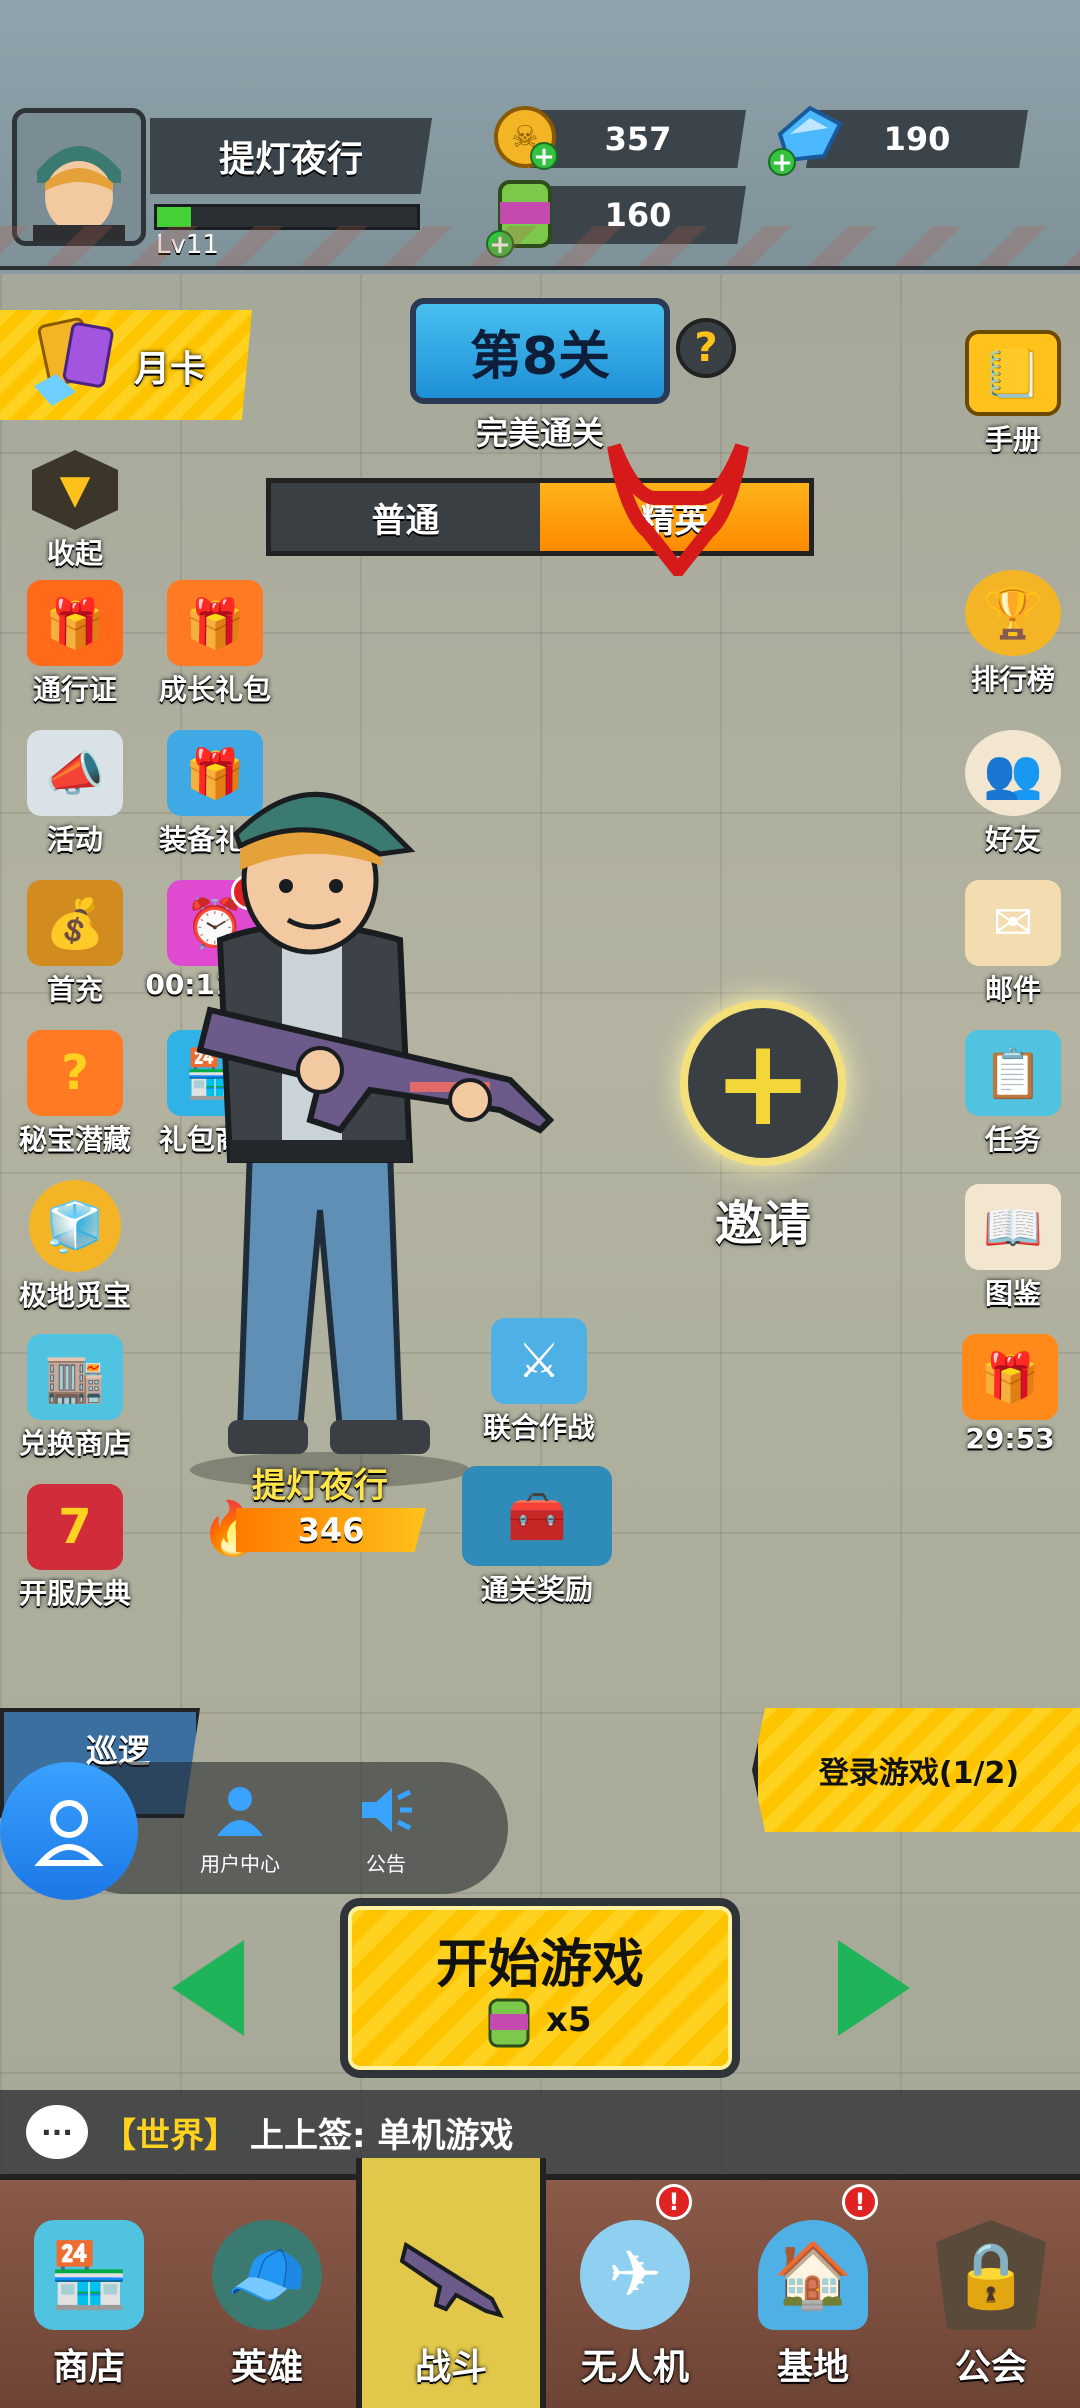 The width and height of the screenshot is (1080, 2408). What do you see at coordinates (291, 156) in the screenshot?
I see `player-name: 提灯夜行` at bounding box center [291, 156].